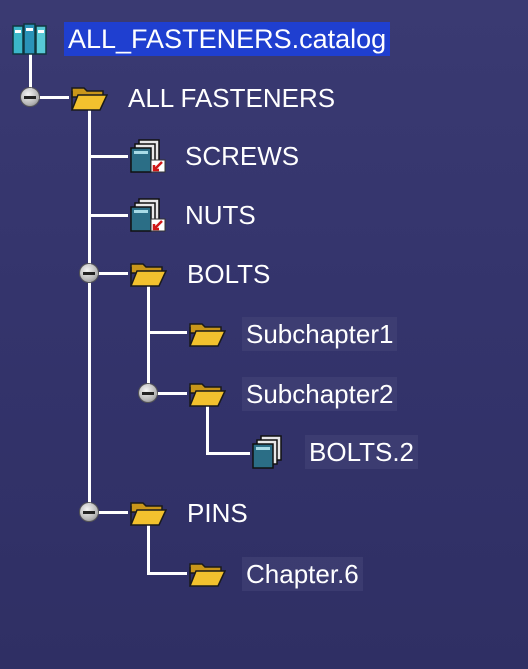  I want to click on tree-node-label: SCREWS, so click(242, 156).